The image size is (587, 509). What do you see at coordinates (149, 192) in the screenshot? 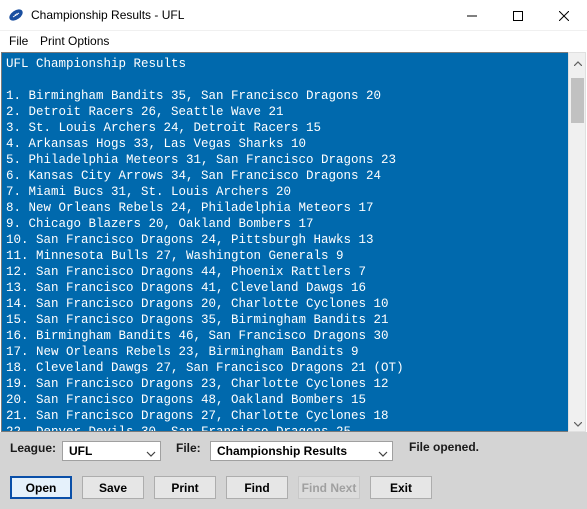
I see `result-line: 7. Miami Bucs 31, St. Louis Archers 20` at bounding box center [149, 192].